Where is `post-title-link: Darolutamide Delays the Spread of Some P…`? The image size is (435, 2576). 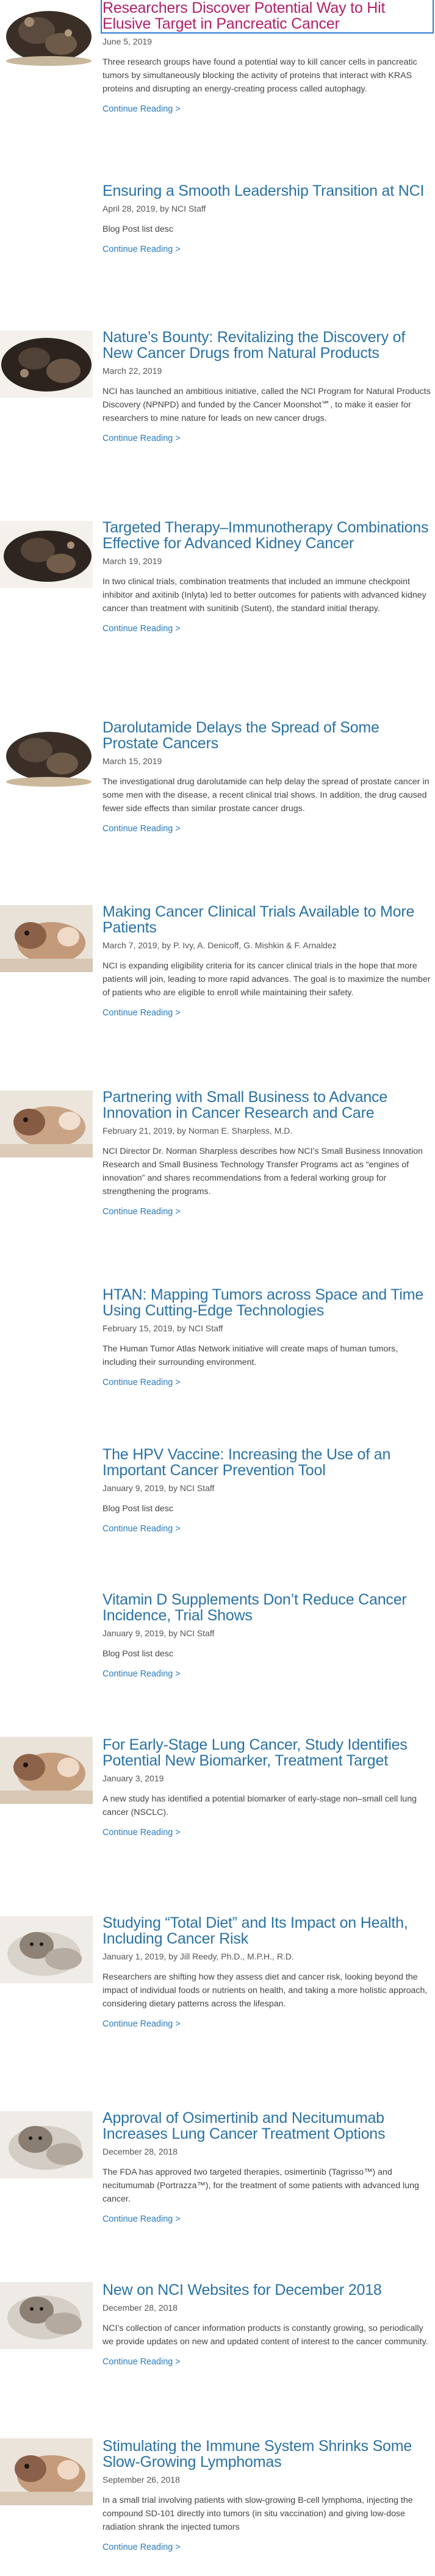 post-title-link: Darolutamide Delays the Spread of Some P… is located at coordinates (267, 735).